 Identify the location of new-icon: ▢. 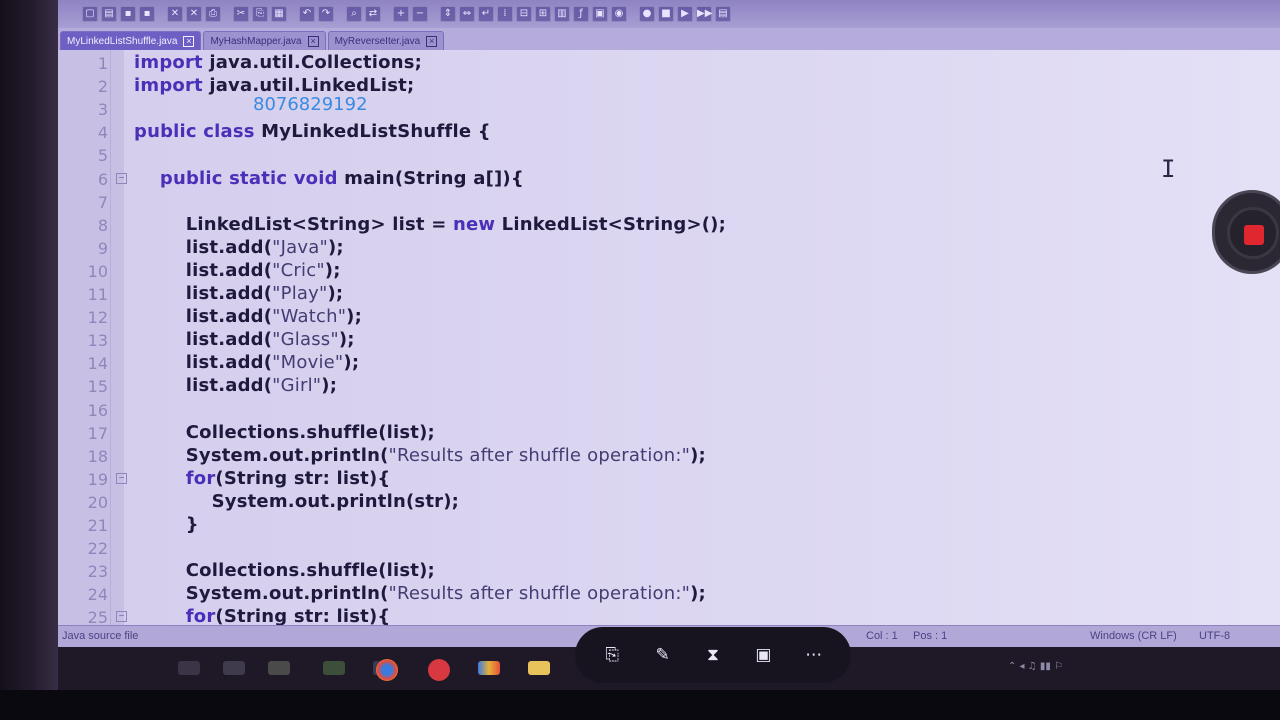
(90, 14).